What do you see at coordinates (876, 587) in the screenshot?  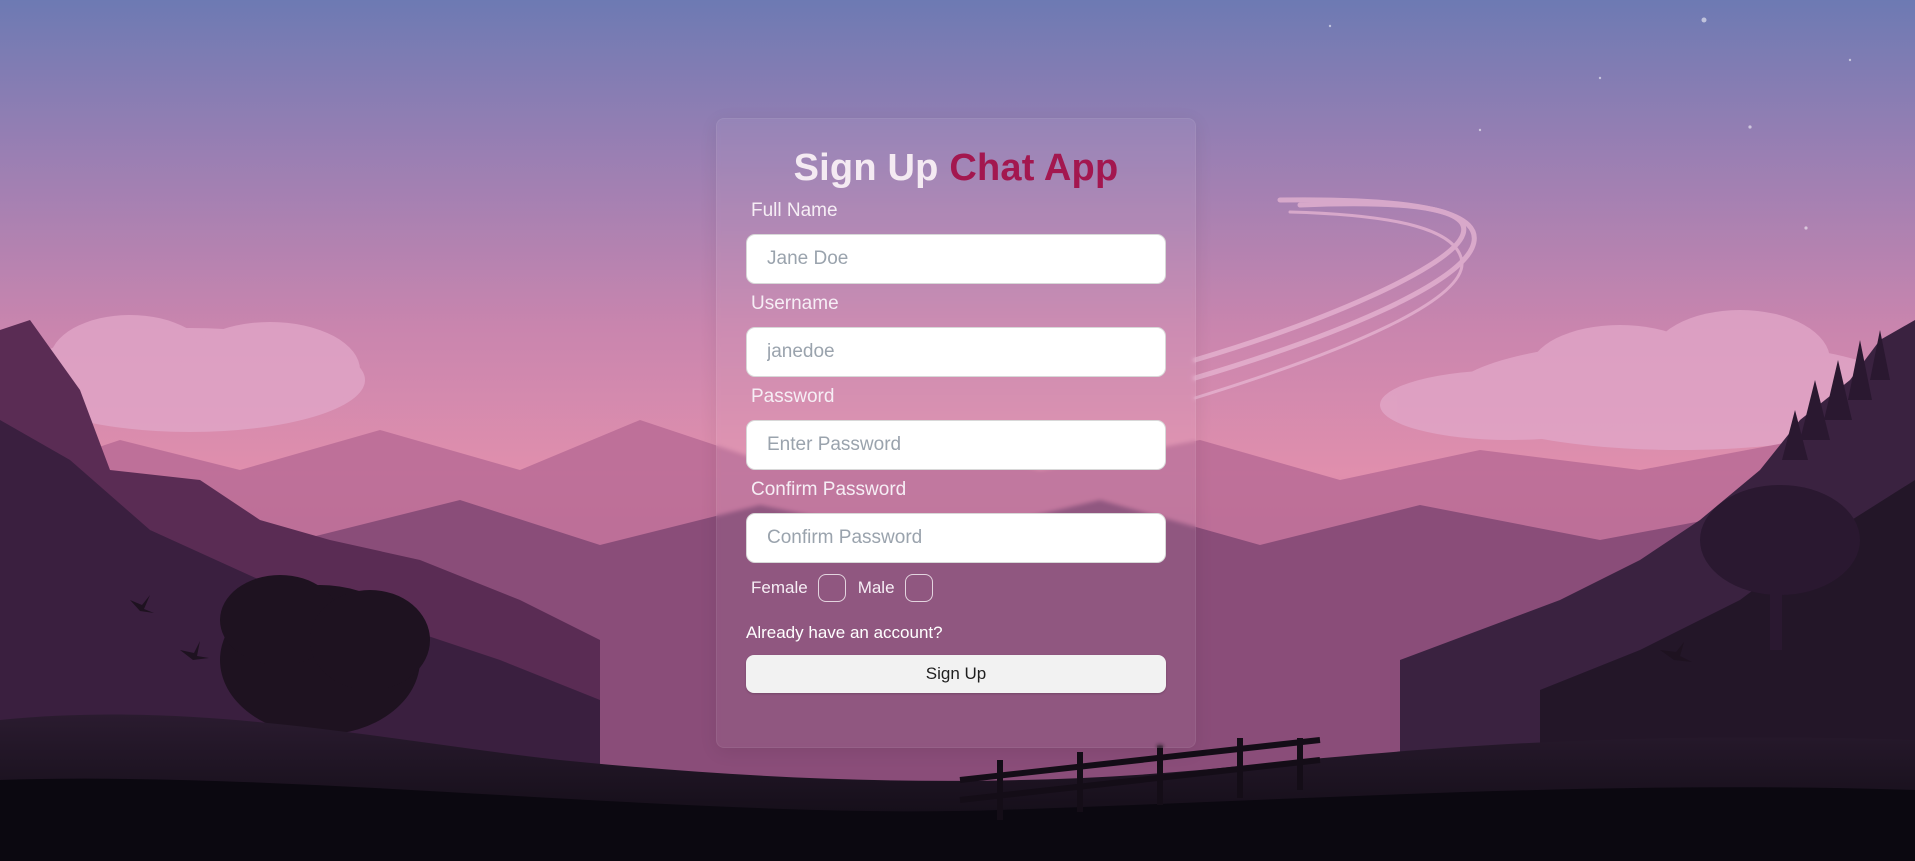 I see `male-label: Male` at bounding box center [876, 587].